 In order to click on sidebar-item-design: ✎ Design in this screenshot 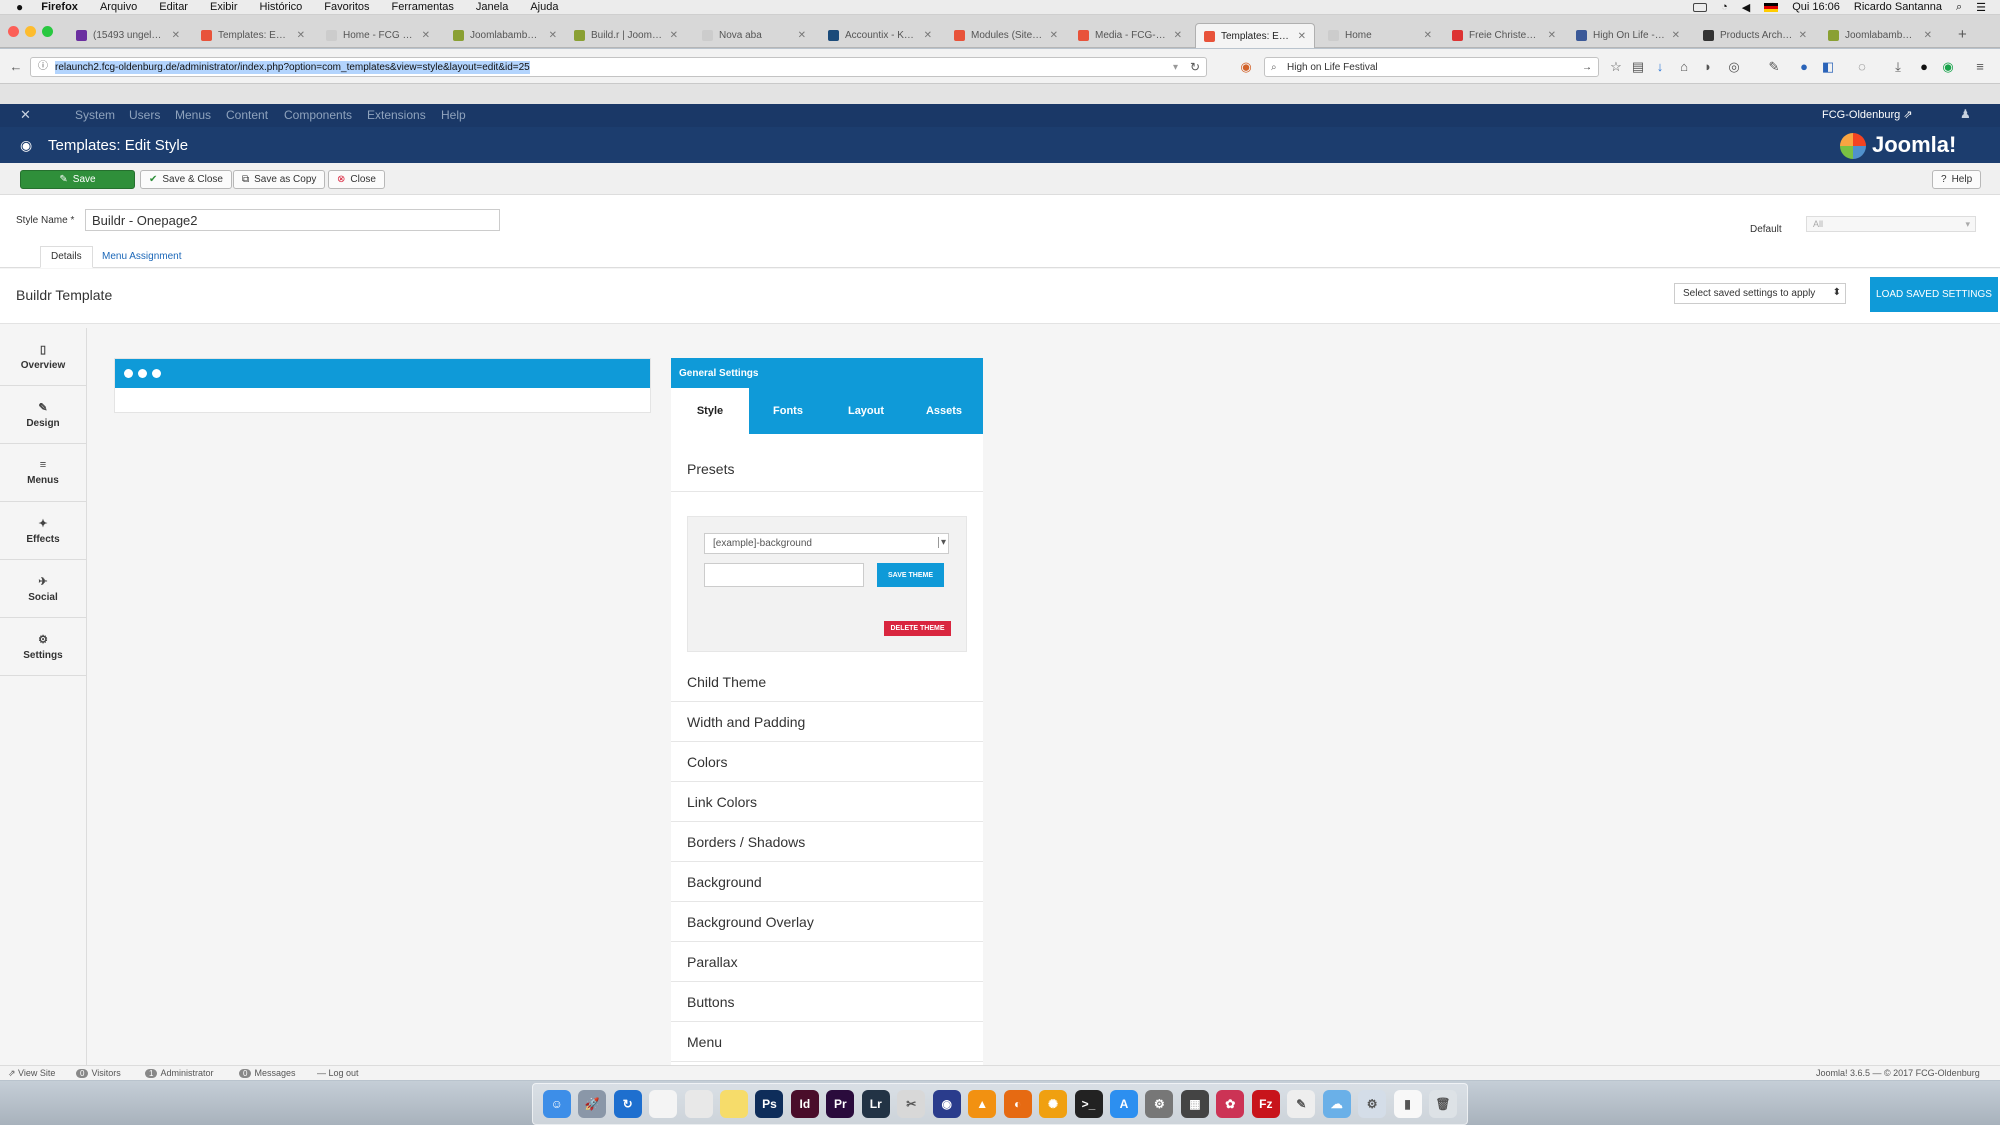, I will do `click(43, 415)`.